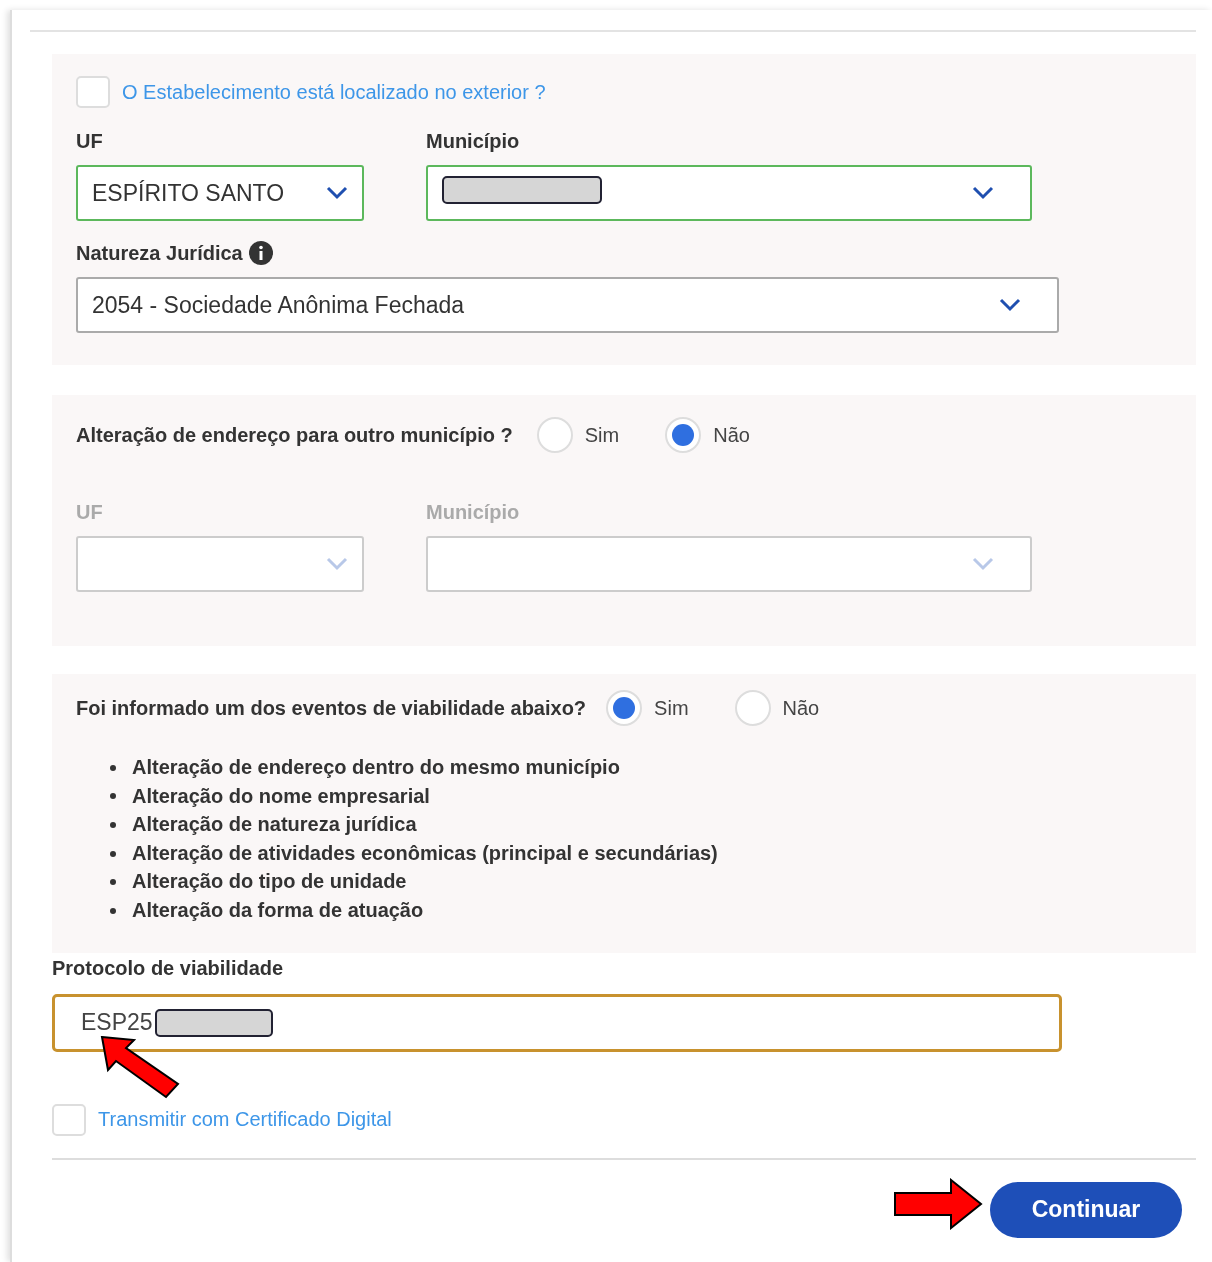  Describe the element at coordinates (220, 193) in the screenshot. I see `uf-select: ESPÍRITO SANTO` at that location.